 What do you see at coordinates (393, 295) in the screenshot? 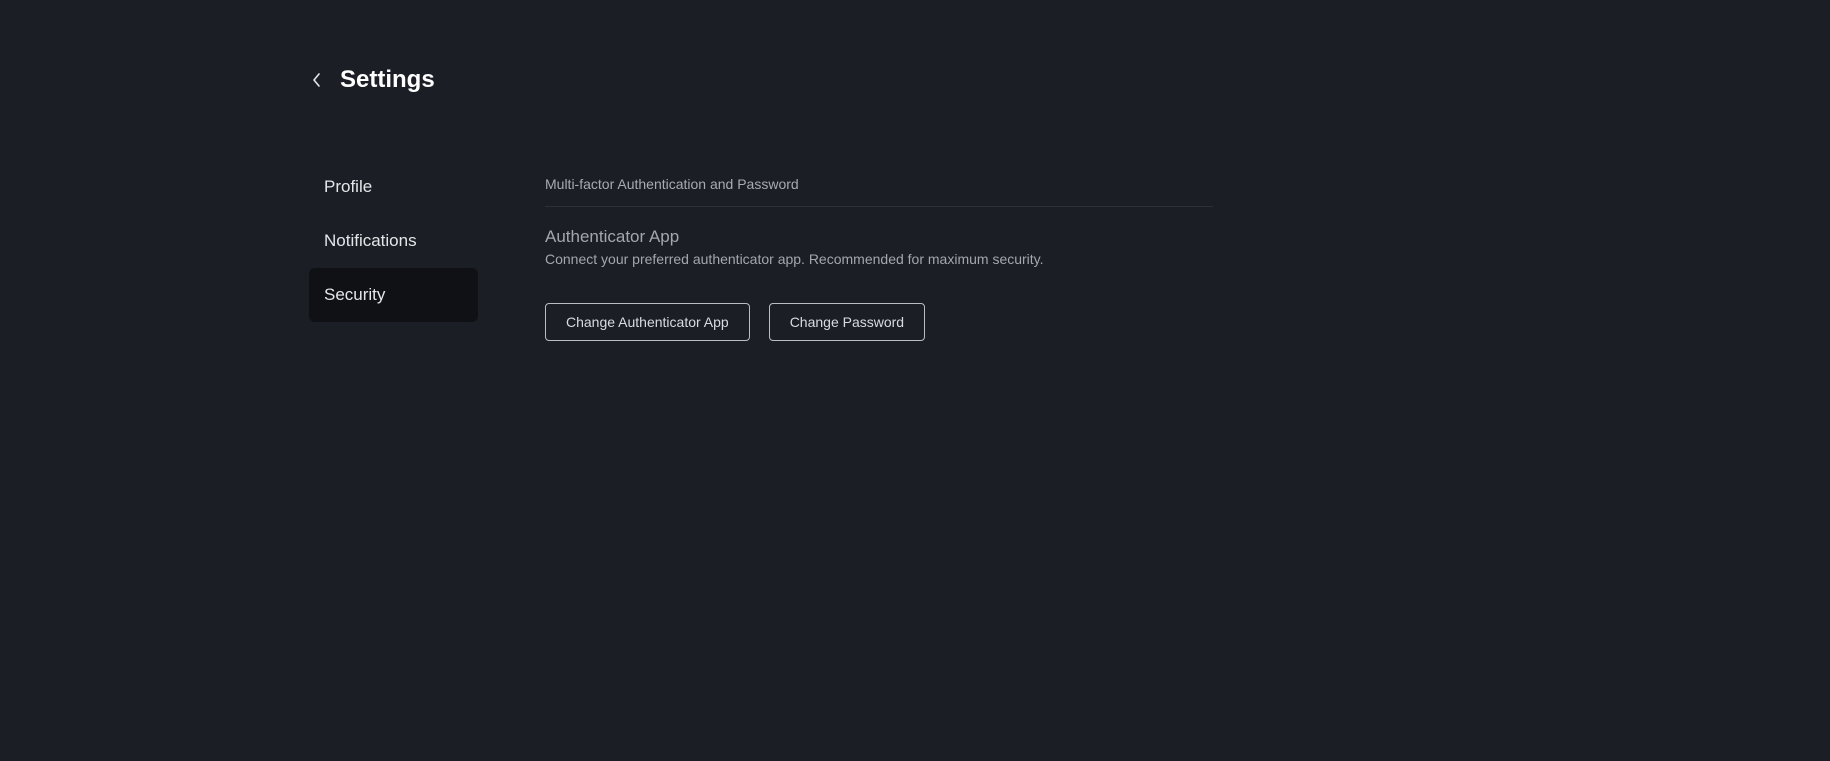
I see `sidebar-item-security: Security` at bounding box center [393, 295].